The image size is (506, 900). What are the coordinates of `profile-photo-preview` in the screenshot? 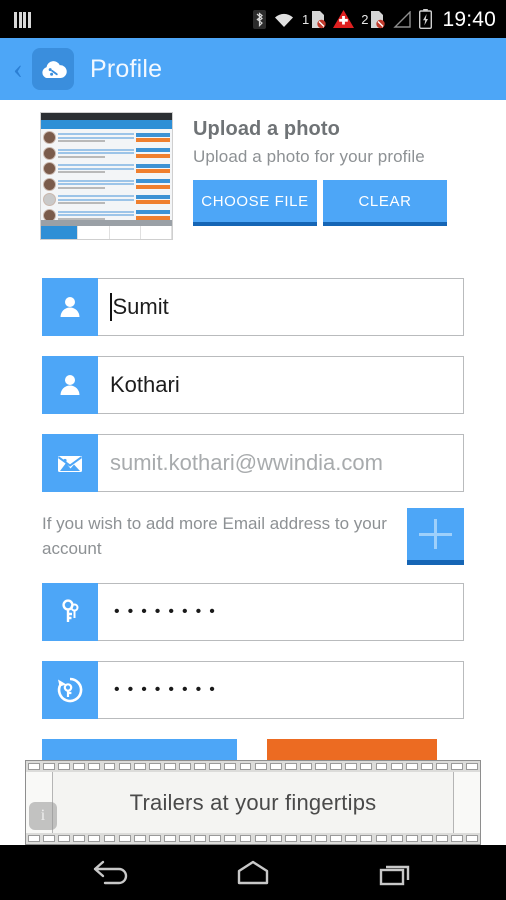 It's located at (106, 176).